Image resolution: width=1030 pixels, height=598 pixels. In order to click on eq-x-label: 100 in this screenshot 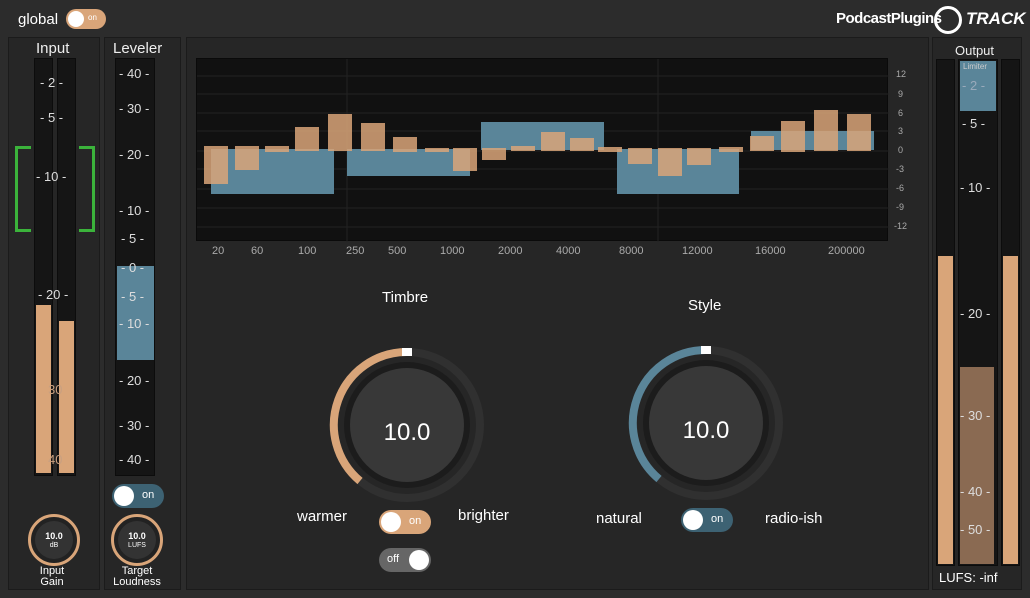, I will do `click(307, 251)`.